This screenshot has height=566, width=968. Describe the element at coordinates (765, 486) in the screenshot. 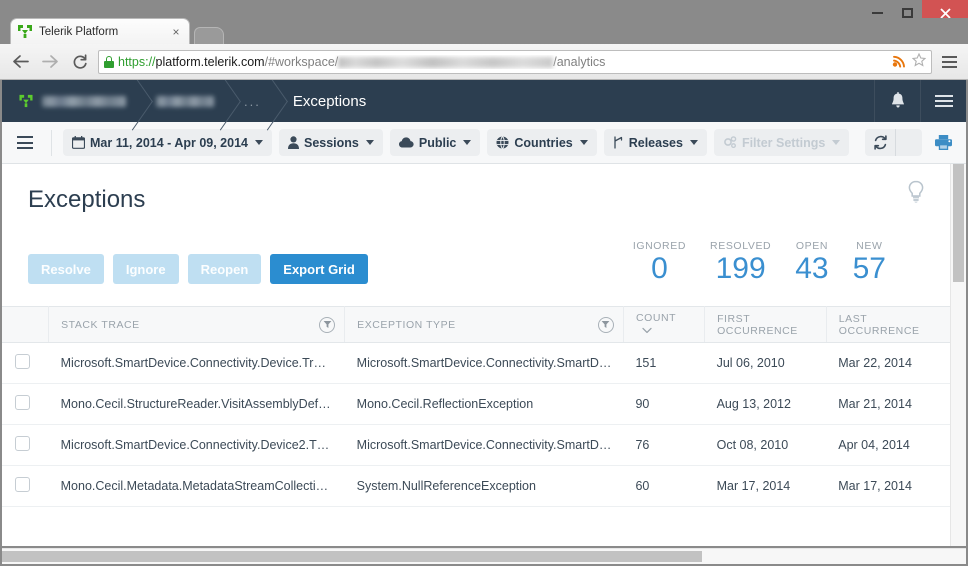

I see `cell-first-occurrence: Mar 17, 2014` at that location.